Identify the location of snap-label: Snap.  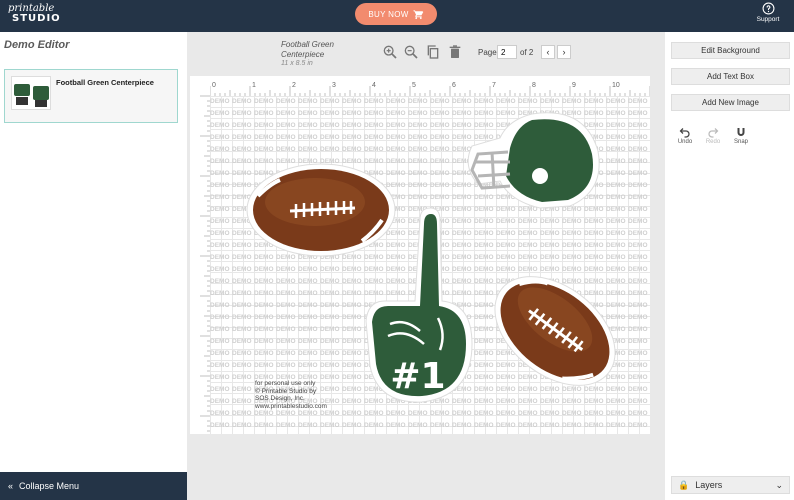
(740, 142).